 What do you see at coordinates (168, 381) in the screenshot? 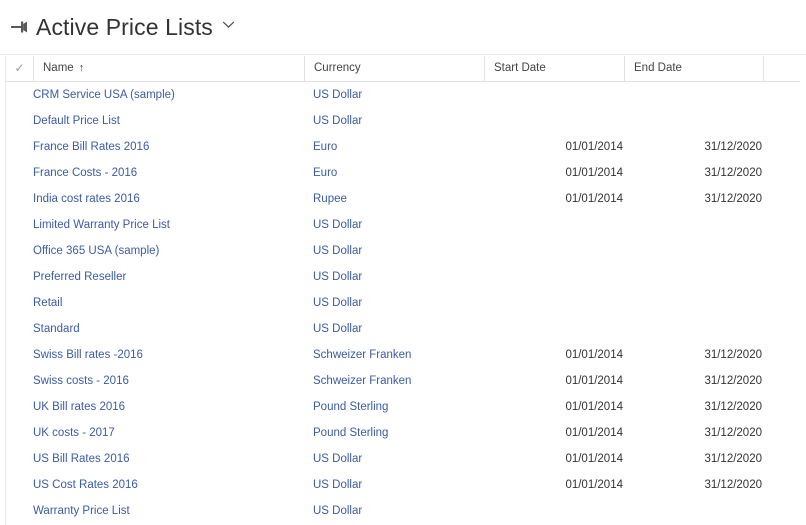
I see `cell-name: Swiss costs - 2016` at bounding box center [168, 381].